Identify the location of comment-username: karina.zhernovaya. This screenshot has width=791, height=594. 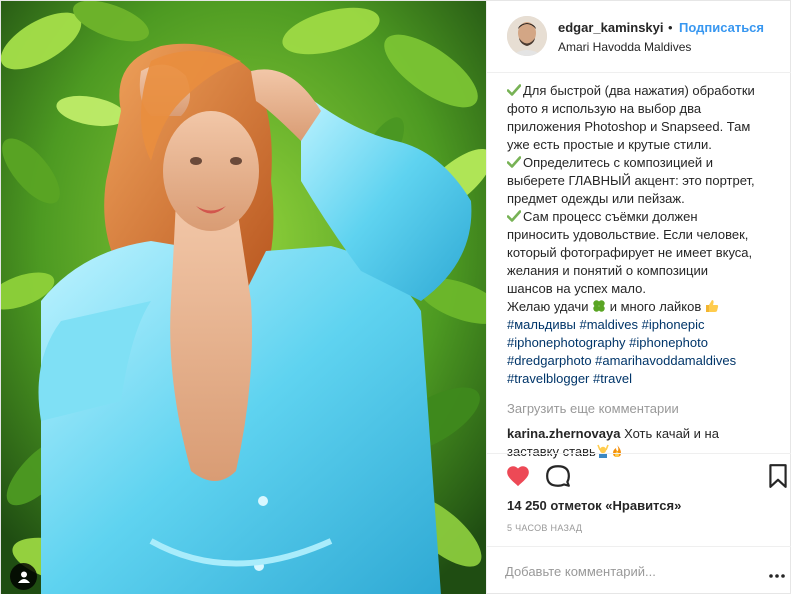
(563, 433).